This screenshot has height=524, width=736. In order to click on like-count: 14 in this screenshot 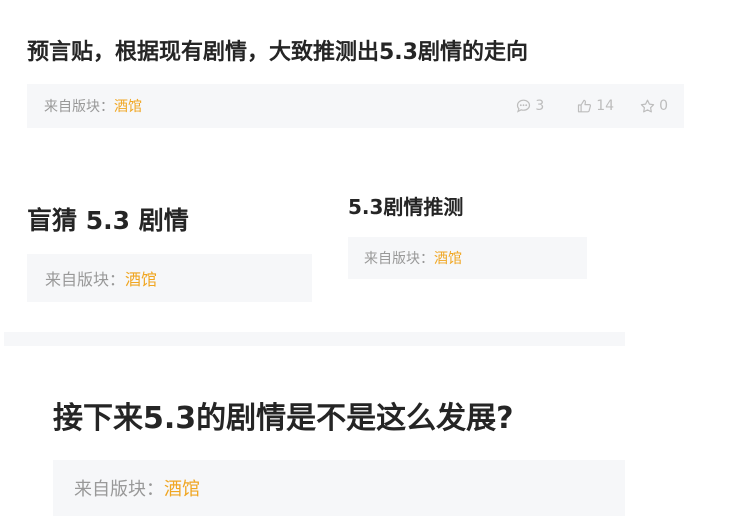, I will do `click(605, 106)`.